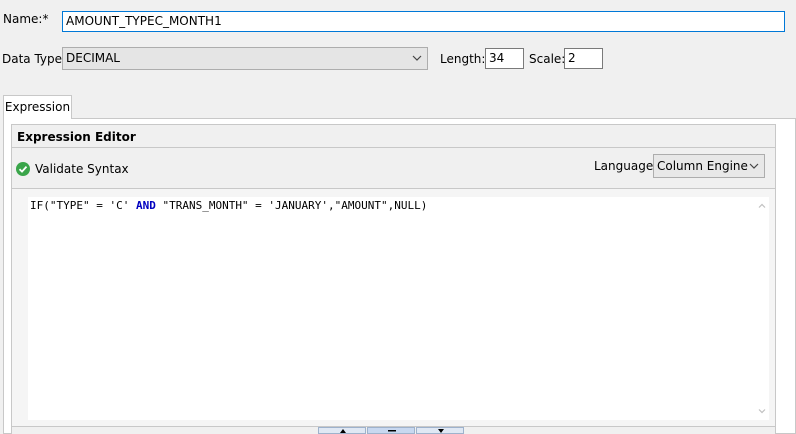  I want to click on scale-label: Scale:, so click(547, 59).